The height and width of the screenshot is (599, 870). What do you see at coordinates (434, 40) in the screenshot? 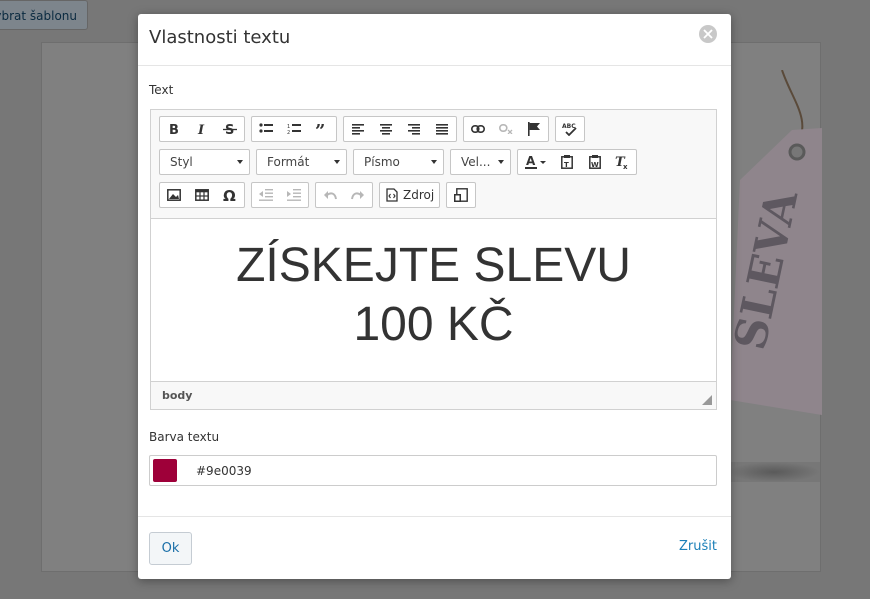
I see `dialog-header: Vlastnosti textu` at bounding box center [434, 40].